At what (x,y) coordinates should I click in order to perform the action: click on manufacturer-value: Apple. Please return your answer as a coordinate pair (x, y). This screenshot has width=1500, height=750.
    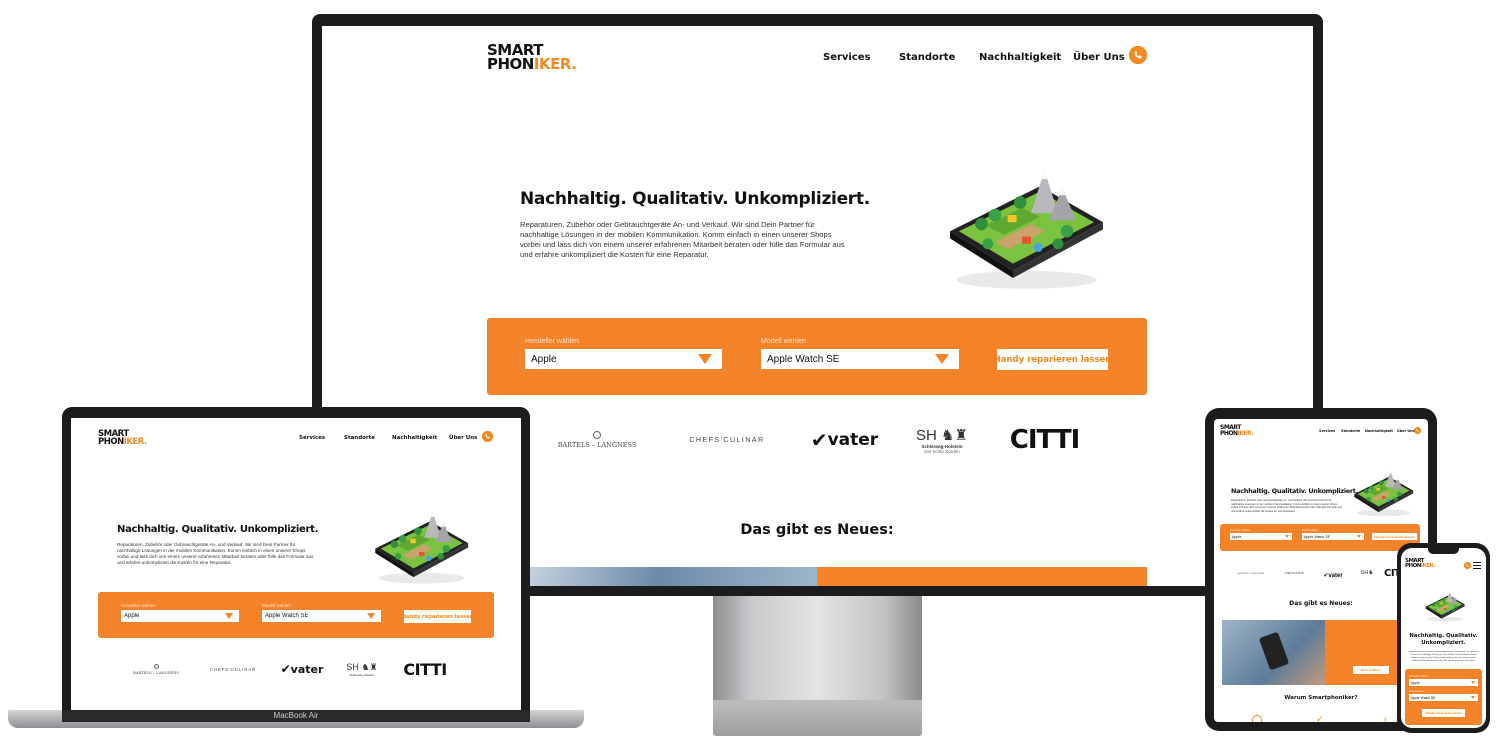
    Looking at the image, I should click on (544, 359).